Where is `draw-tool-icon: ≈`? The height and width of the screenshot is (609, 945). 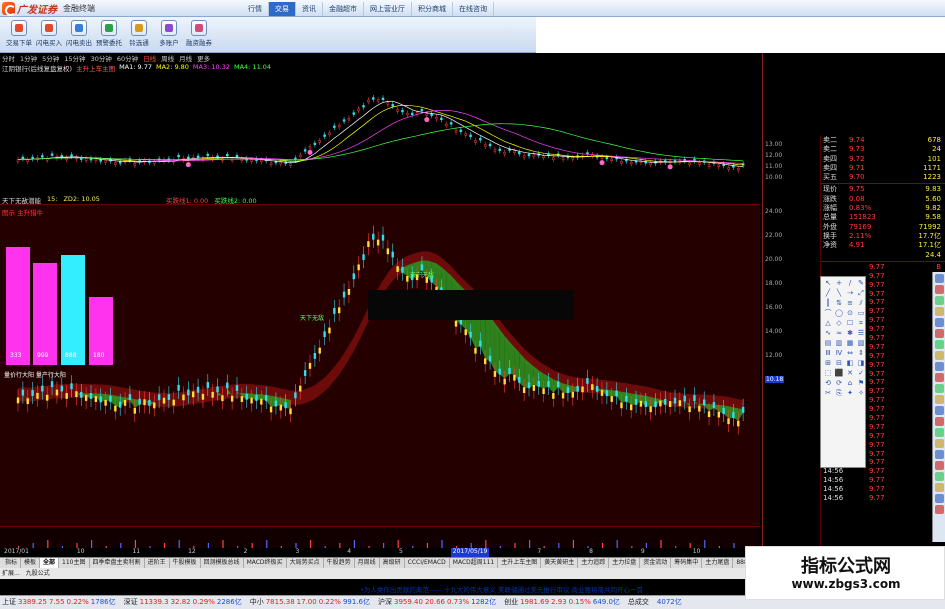
draw-tool-icon: ≈ is located at coordinates (839, 333).